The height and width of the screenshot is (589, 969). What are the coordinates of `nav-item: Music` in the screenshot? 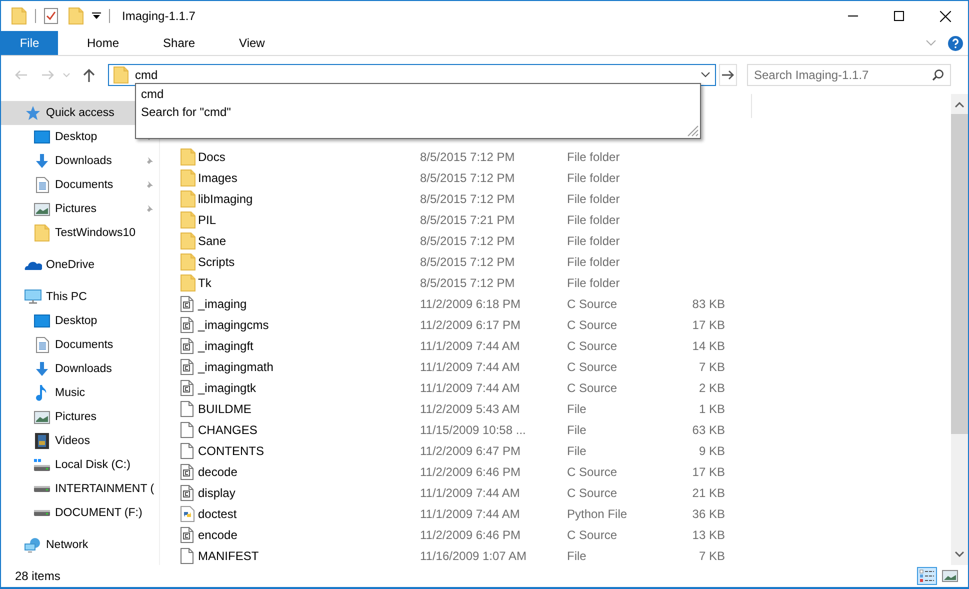 It's located at (80, 393).